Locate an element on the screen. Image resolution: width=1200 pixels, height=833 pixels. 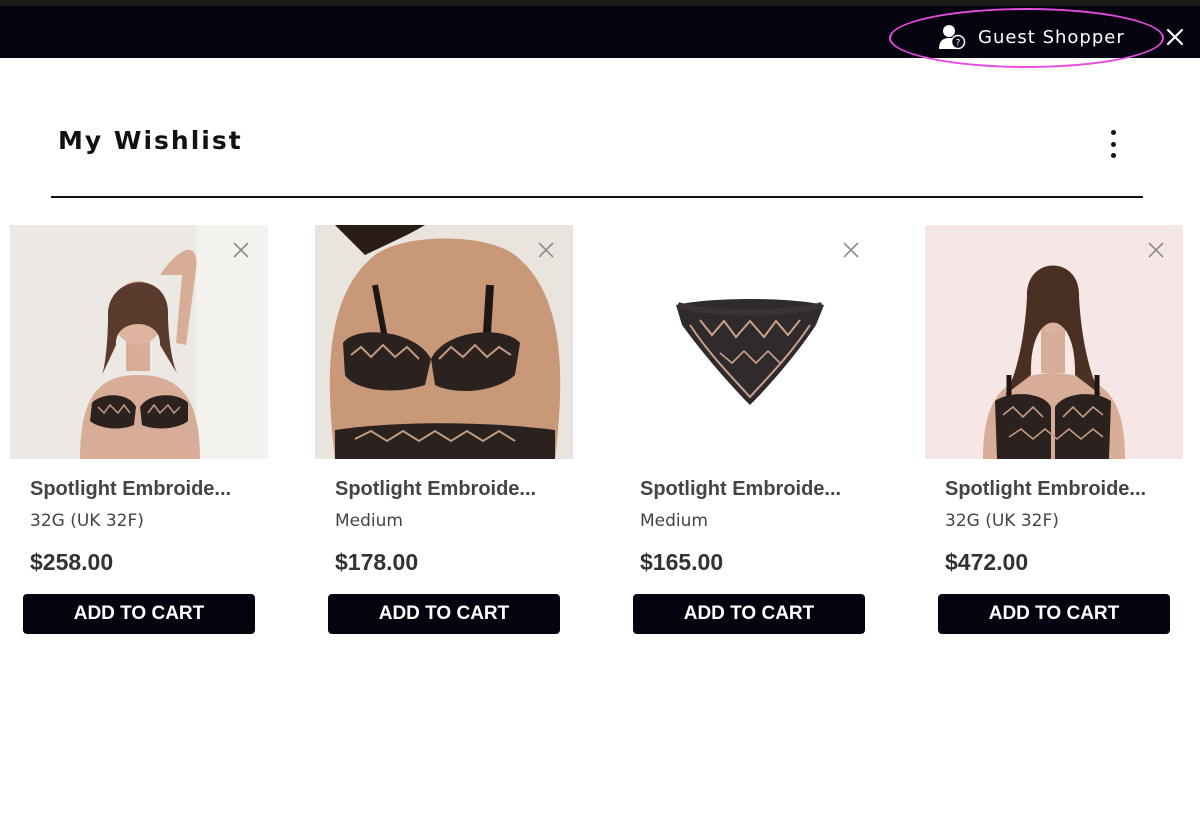
guest-shopper-label: Guest Shopper is located at coordinates (1051, 37).